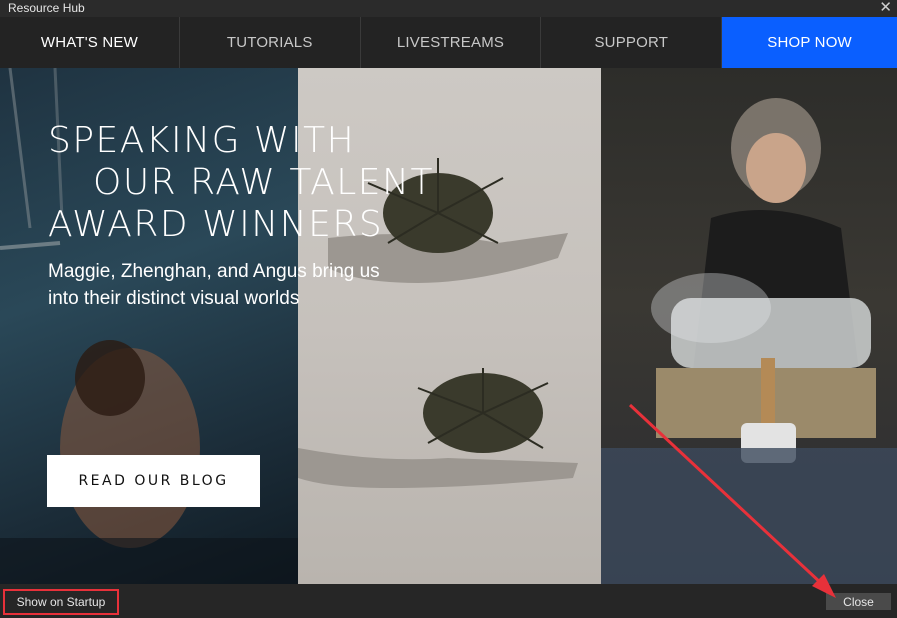  What do you see at coordinates (270, 42) in the screenshot?
I see `tab-tutorials: TUTORIALS` at bounding box center [270, 42].